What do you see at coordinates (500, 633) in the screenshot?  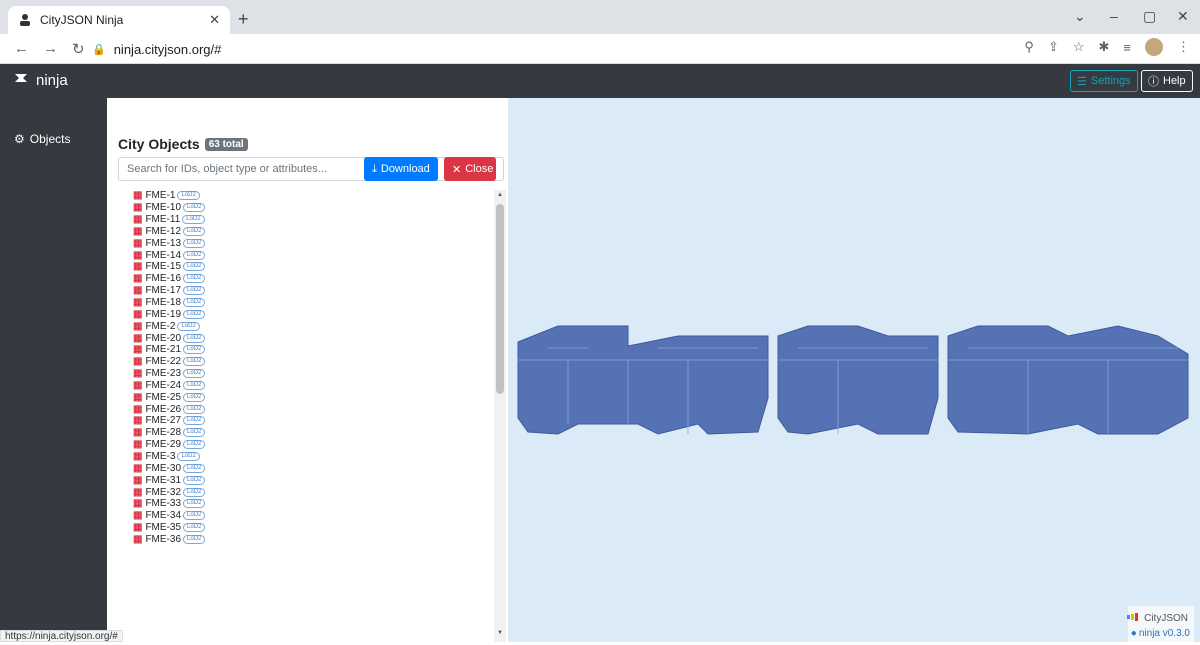 I see `scroll-down-icon: ▼` at bounding box center [500, 633].